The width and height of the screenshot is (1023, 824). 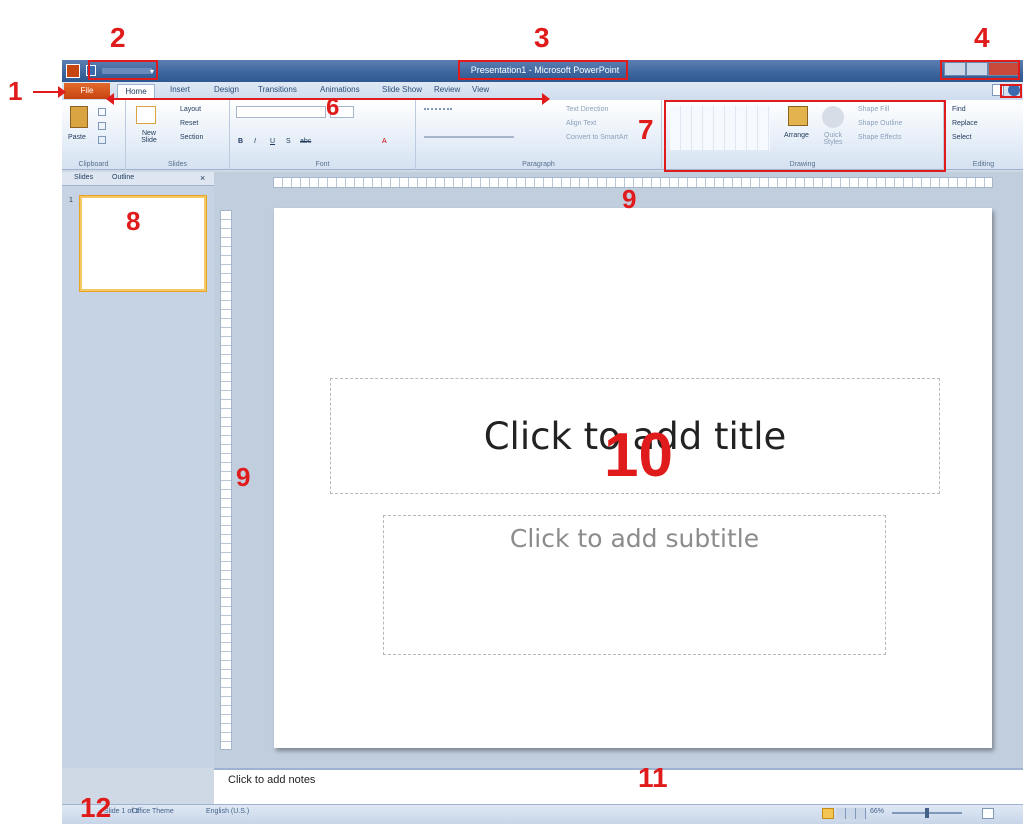 I want to click on annotation-1: 1, so click(x=15, y=91).